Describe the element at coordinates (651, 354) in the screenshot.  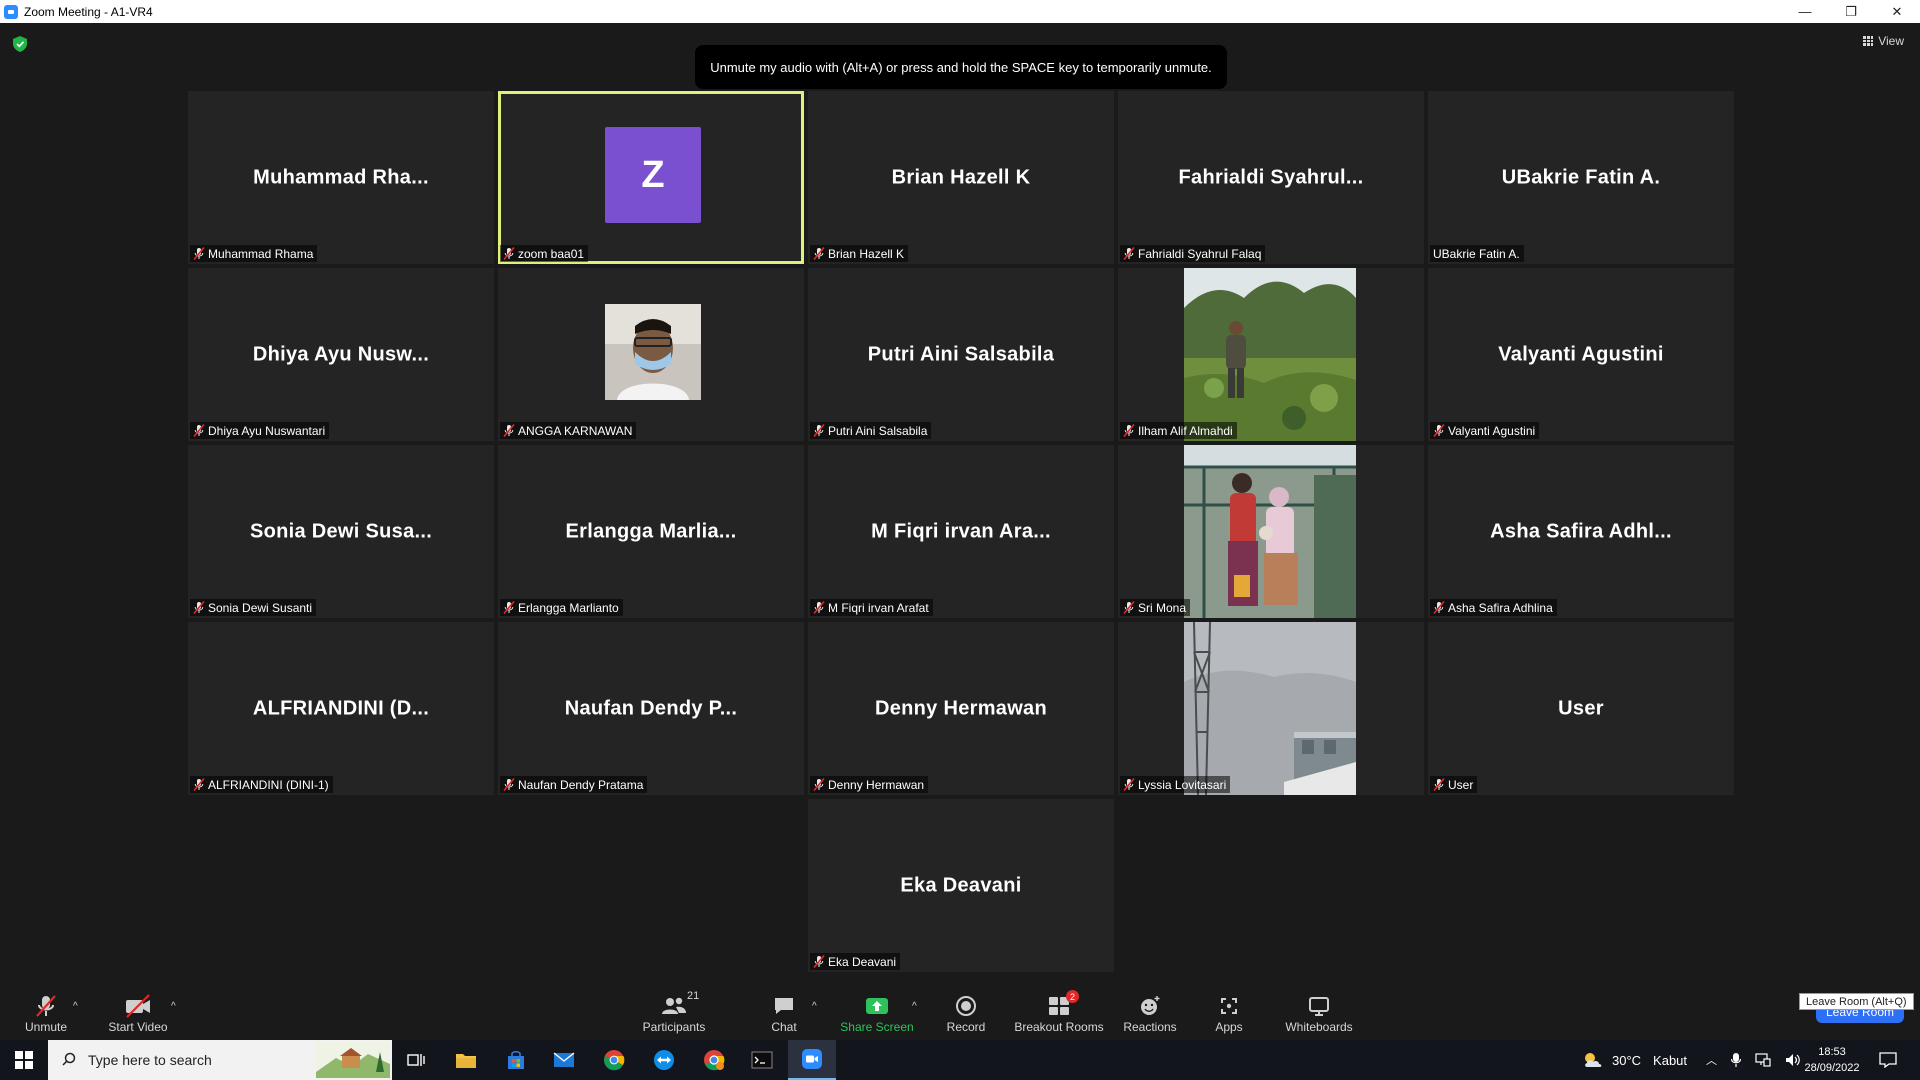
I see `participant-tile: ANGGA KARNAWAN` at that location.